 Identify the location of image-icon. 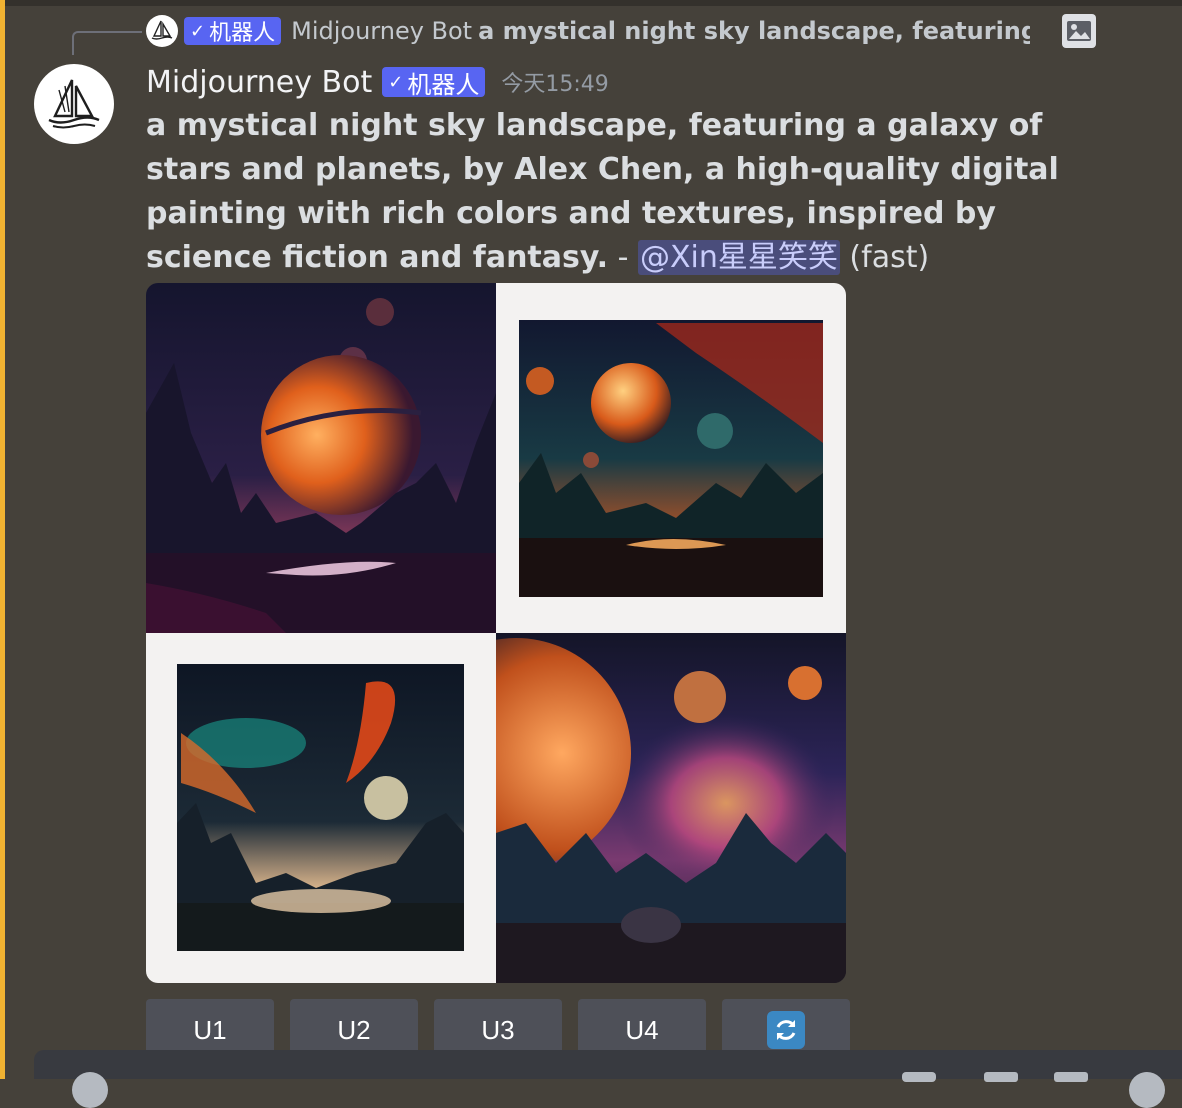
(1079, 31).